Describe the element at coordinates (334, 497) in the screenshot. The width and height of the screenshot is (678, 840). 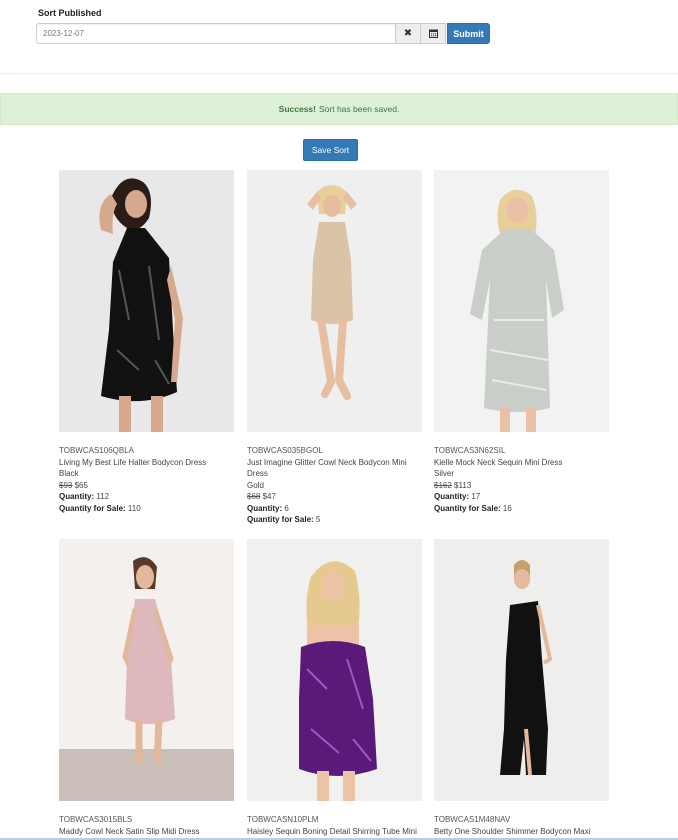
I see `product-price: $68 $47` at that location.